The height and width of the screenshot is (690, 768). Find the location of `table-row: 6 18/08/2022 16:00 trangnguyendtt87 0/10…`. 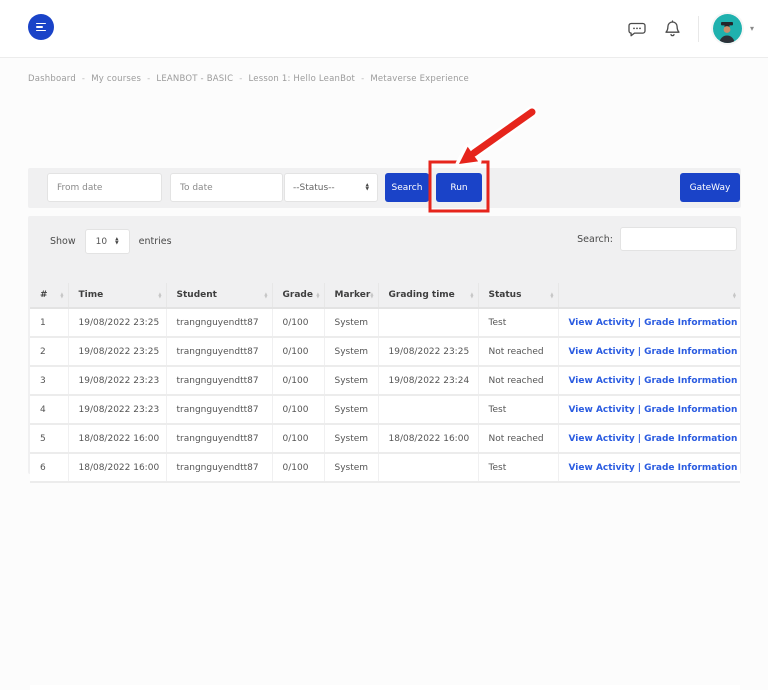

table-row: 6 18/08/2022 16:00 trangnguyendtt87 0/10… is located at coordinates (385, 468).